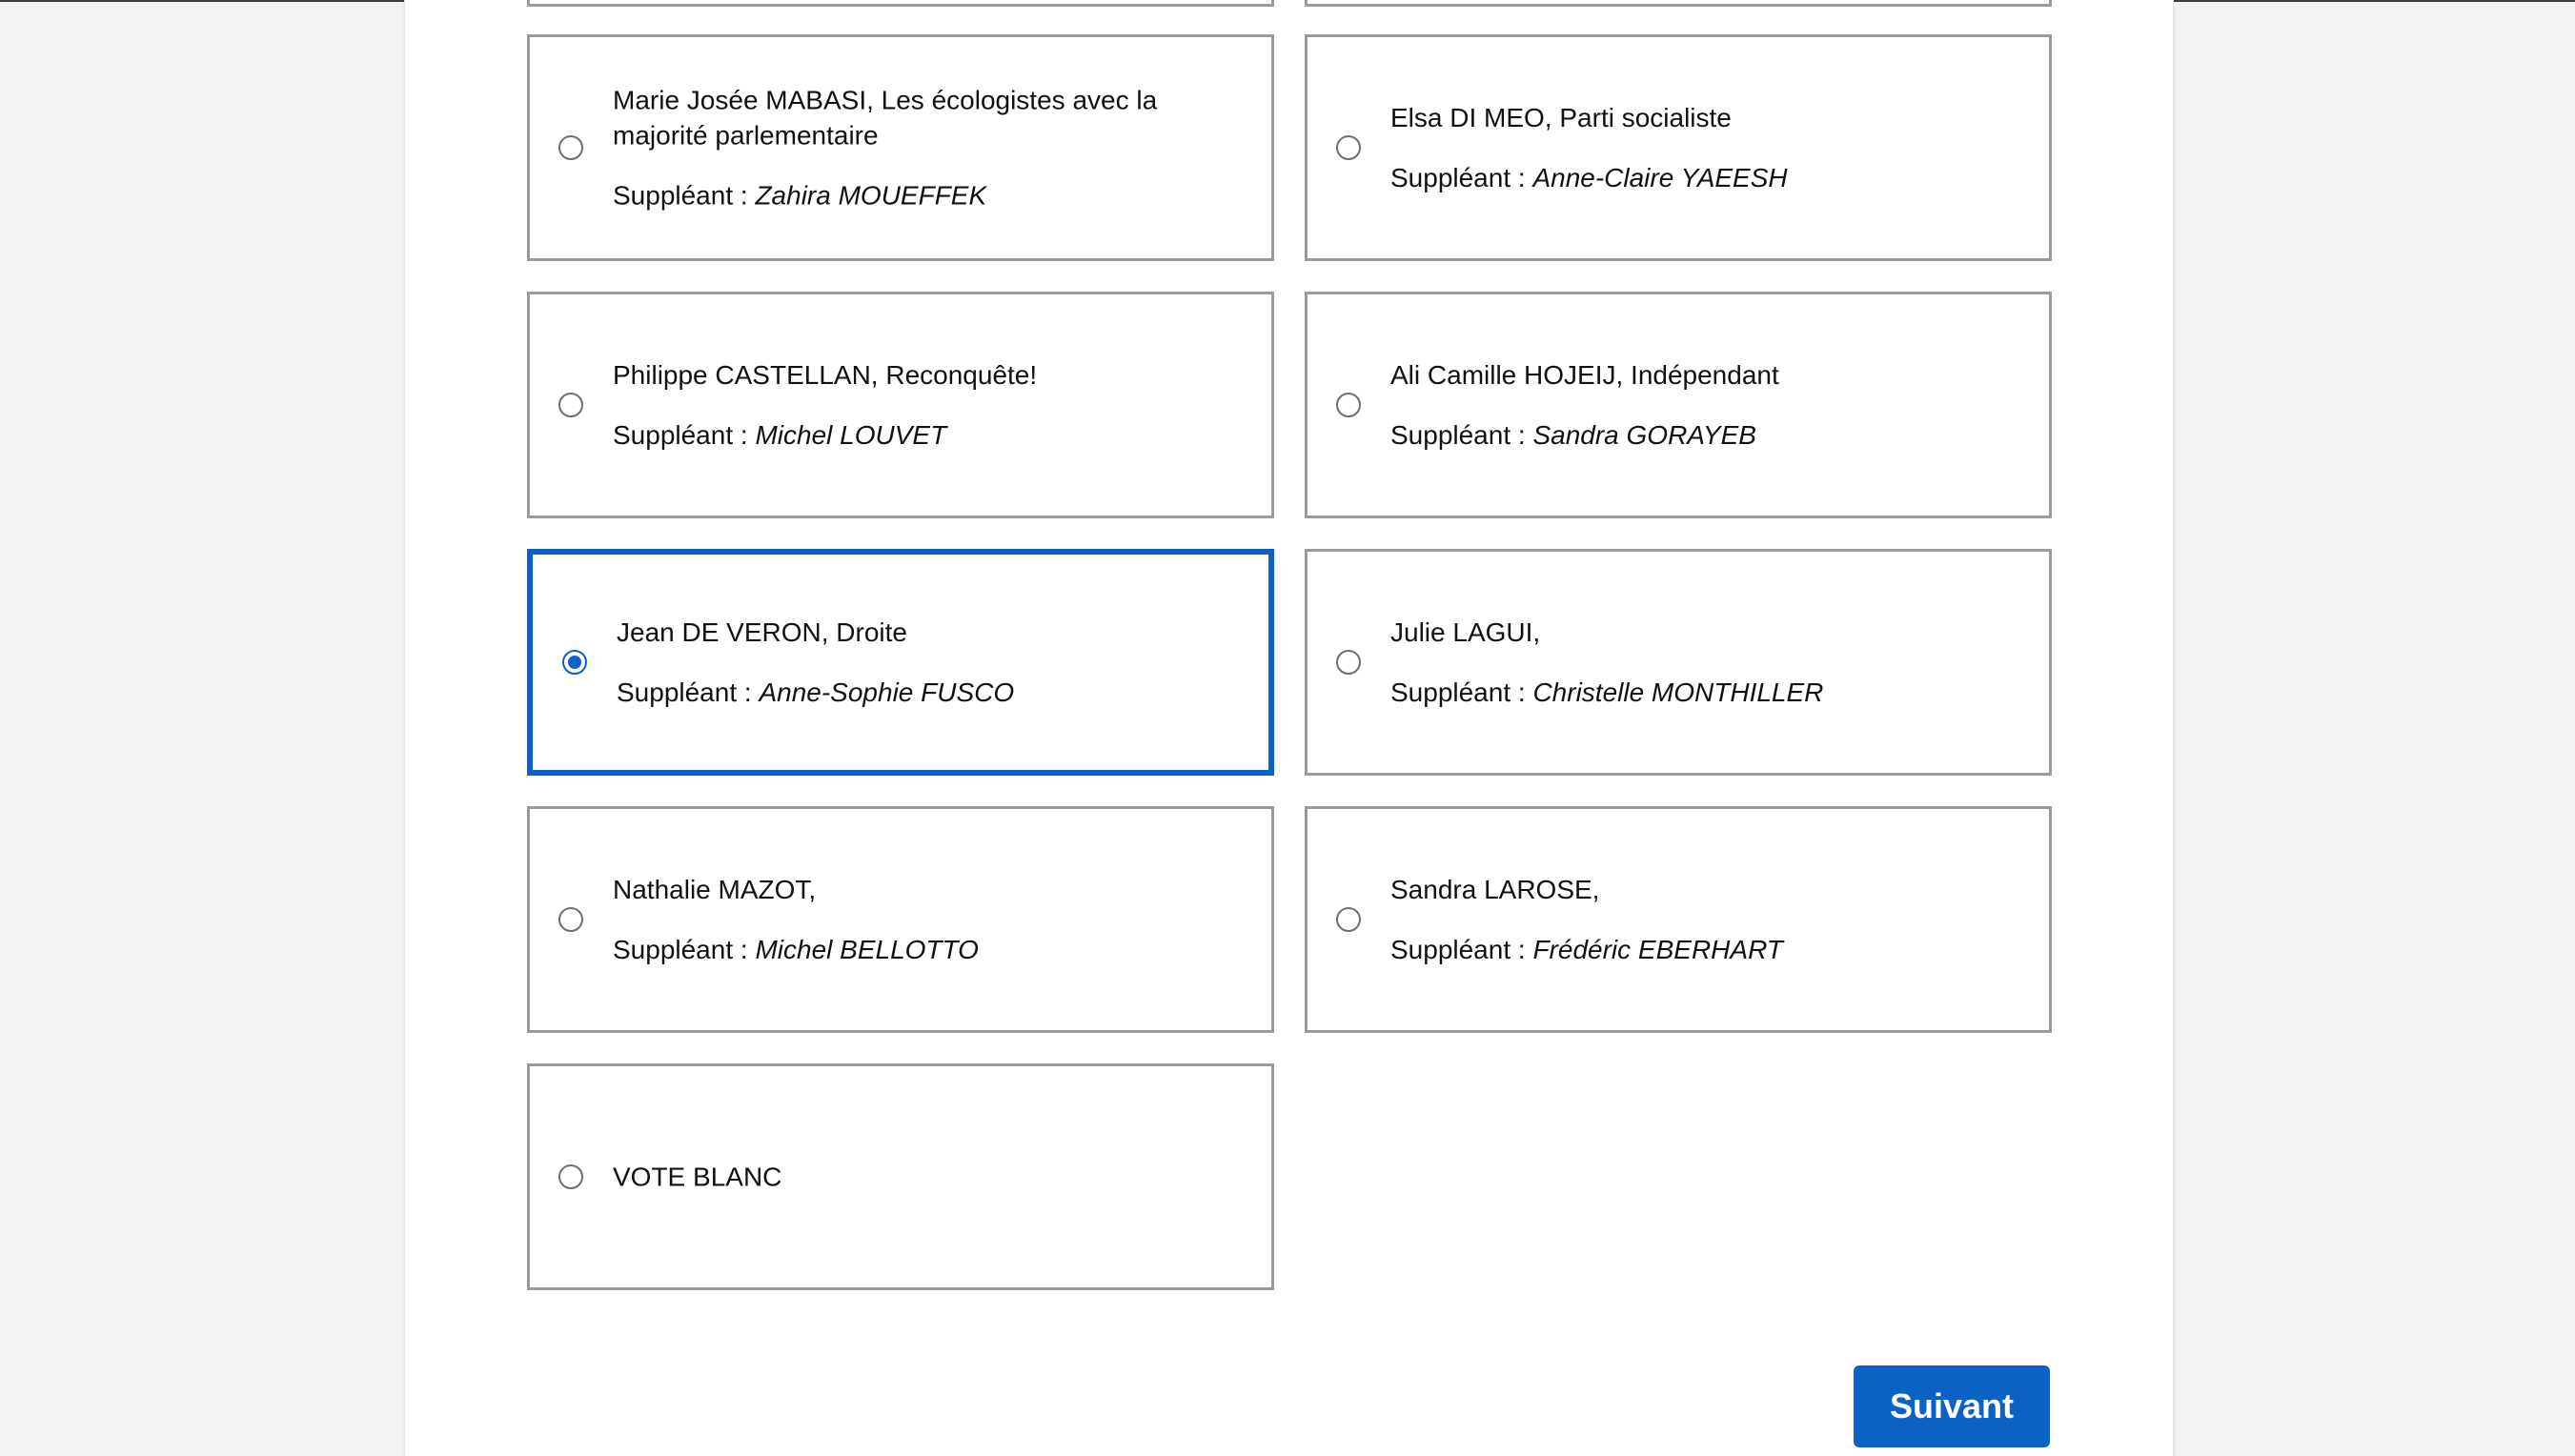 This screenshot has width=2575, height=1456. I want to click on substitute-line: Suppléant : Christelle MONTHILLER, so click(1700, 693).